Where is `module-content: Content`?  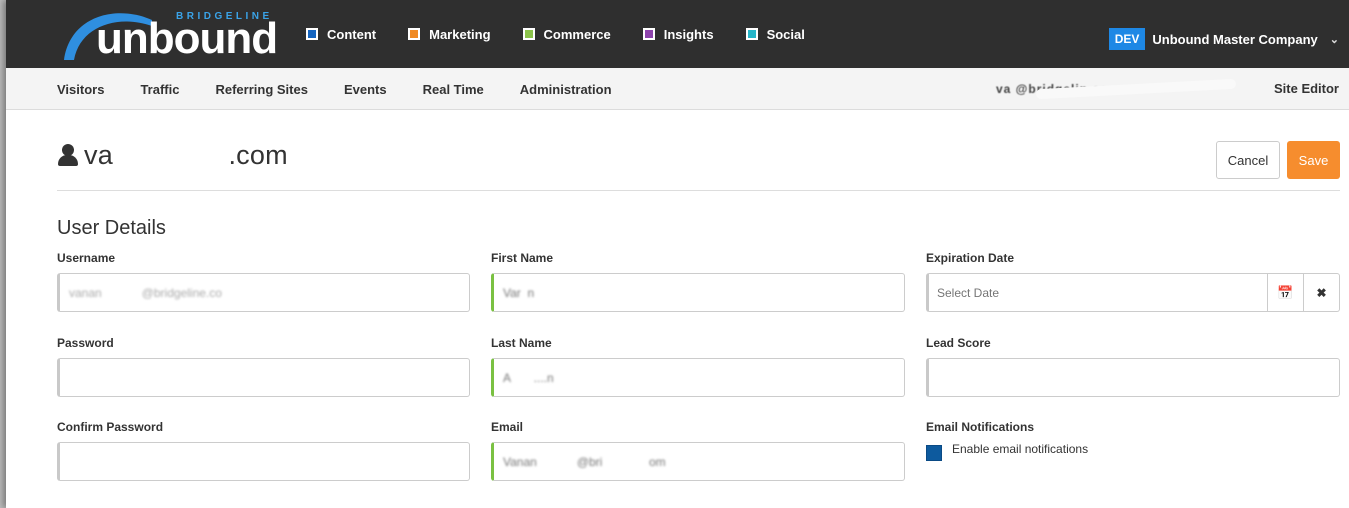 module-content: Content is located at coordinates (341, 34).